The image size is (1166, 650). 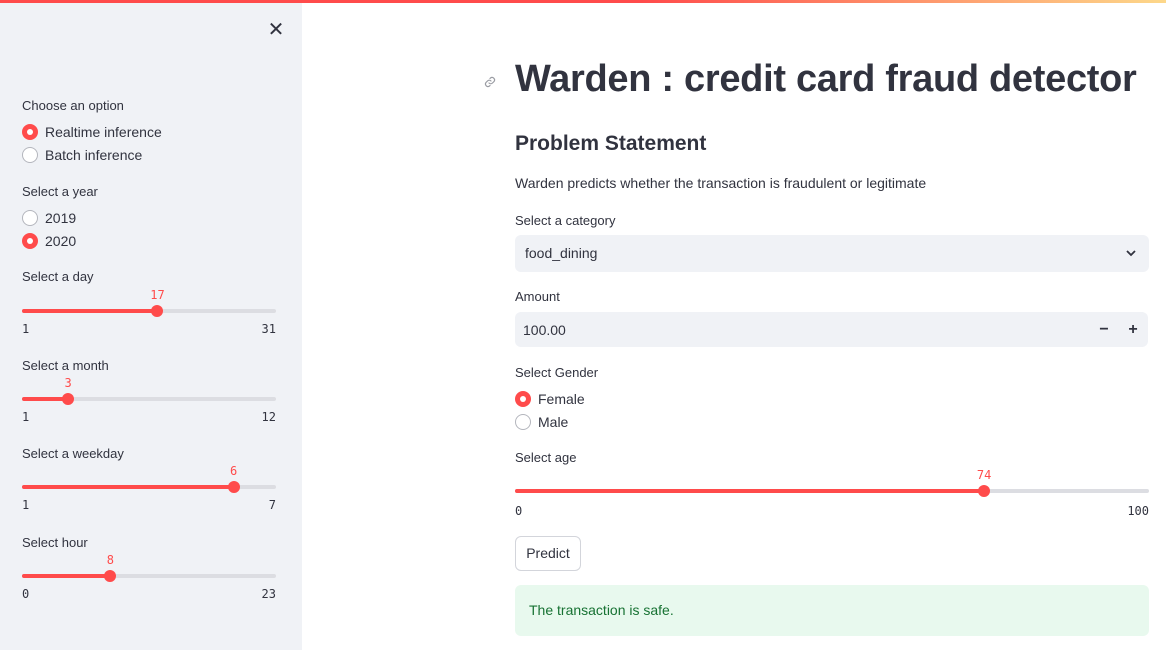 I want to click on slider-value: 17, so click(x=157, y=295).